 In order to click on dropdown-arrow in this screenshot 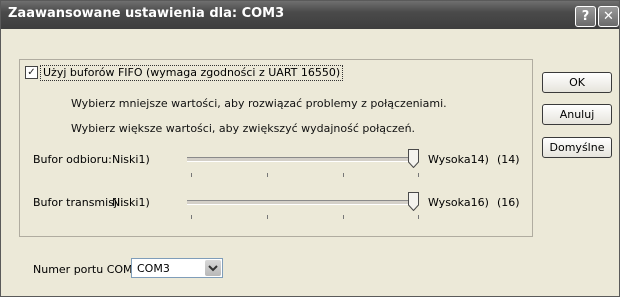, I will do `click(213, 268)`.